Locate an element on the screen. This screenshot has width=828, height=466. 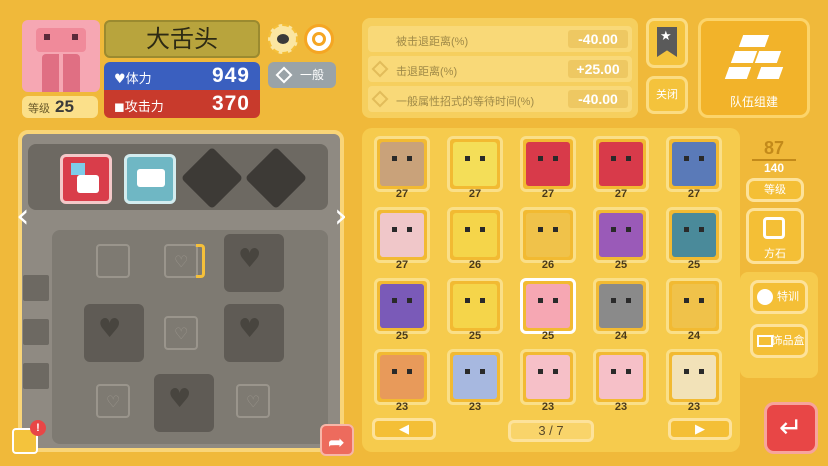
skill-icon is located at coordinates (283, 39).